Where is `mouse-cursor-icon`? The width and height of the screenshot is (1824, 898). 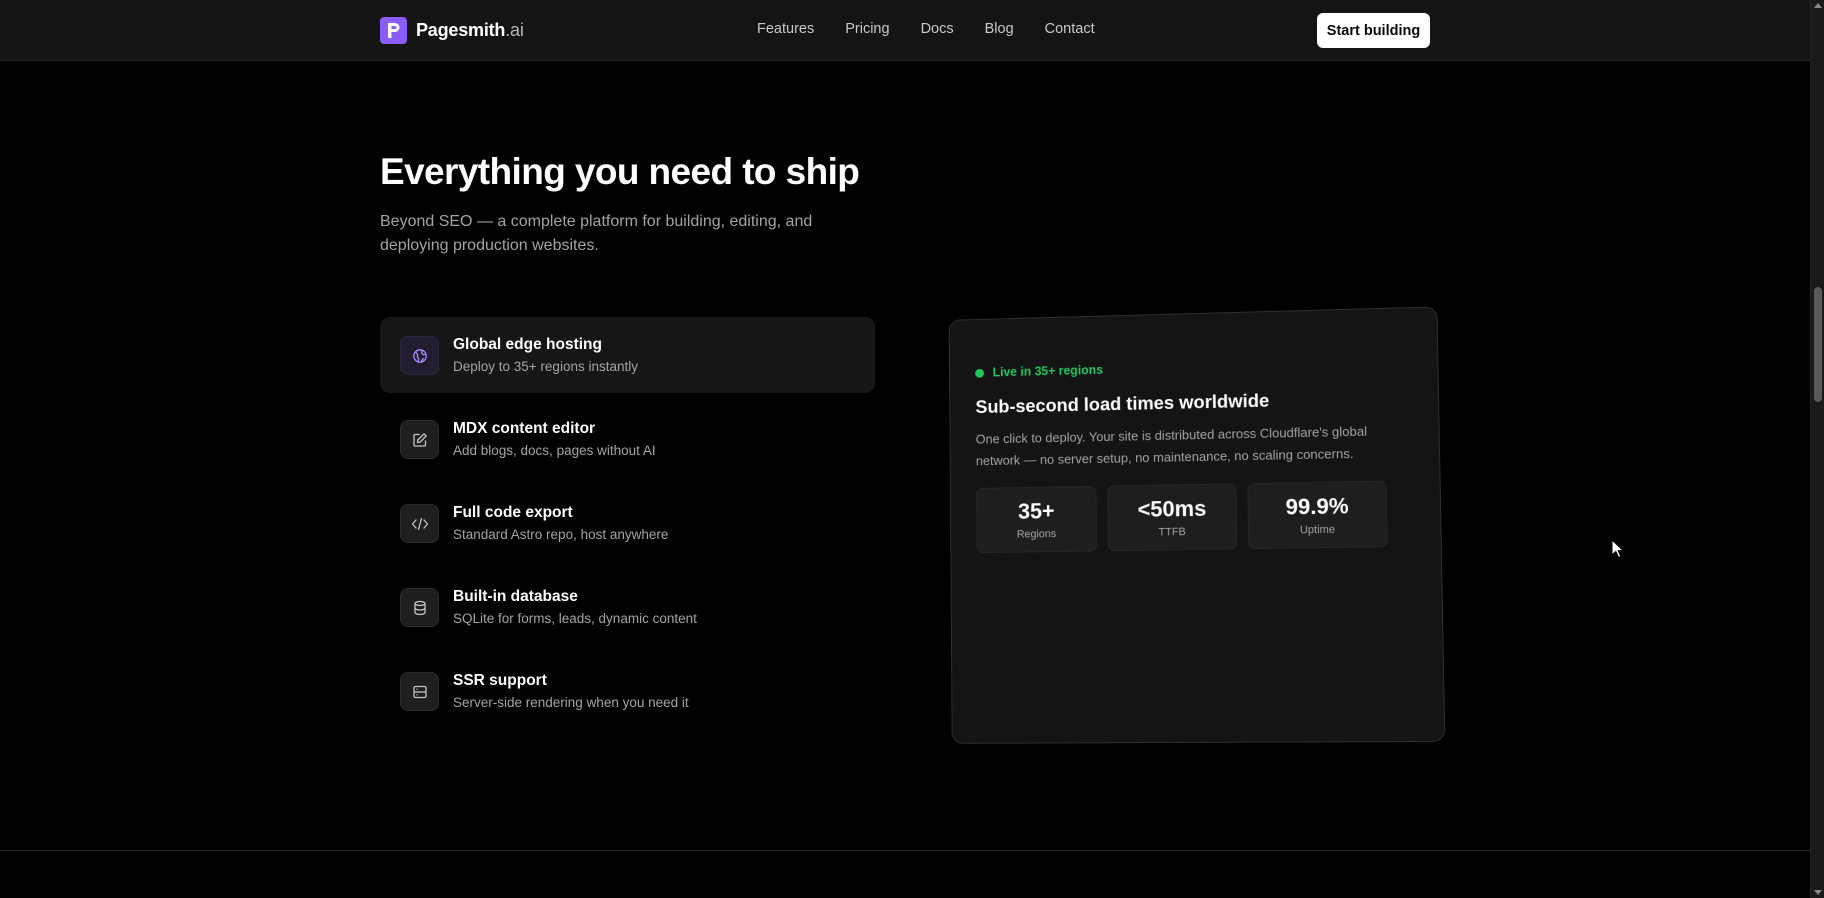 mouse-cursor-icon is located at coordinates (1618, 549).